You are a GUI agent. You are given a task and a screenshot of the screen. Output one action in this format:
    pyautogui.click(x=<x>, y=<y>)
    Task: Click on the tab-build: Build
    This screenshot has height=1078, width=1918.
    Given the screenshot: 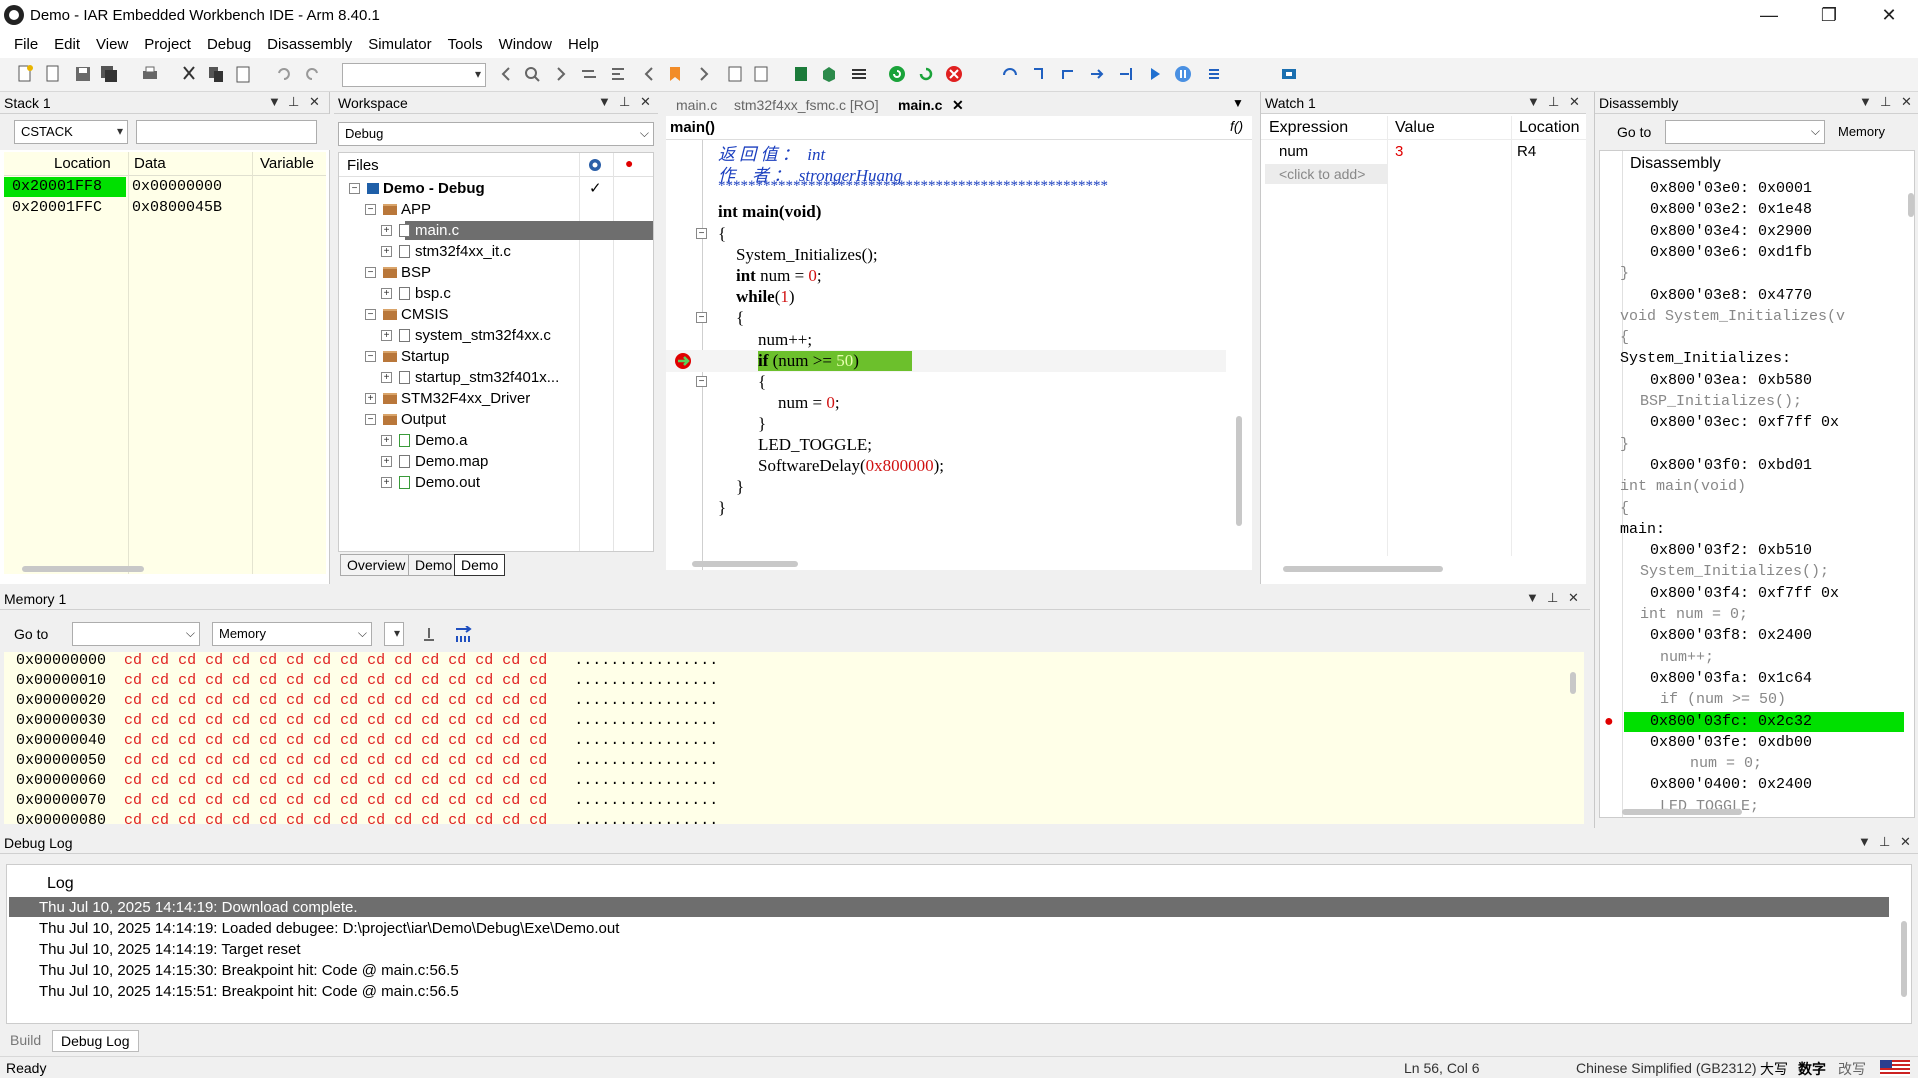 What is the action you would take?
    pyautogui.click(x=25, y=1040)
    